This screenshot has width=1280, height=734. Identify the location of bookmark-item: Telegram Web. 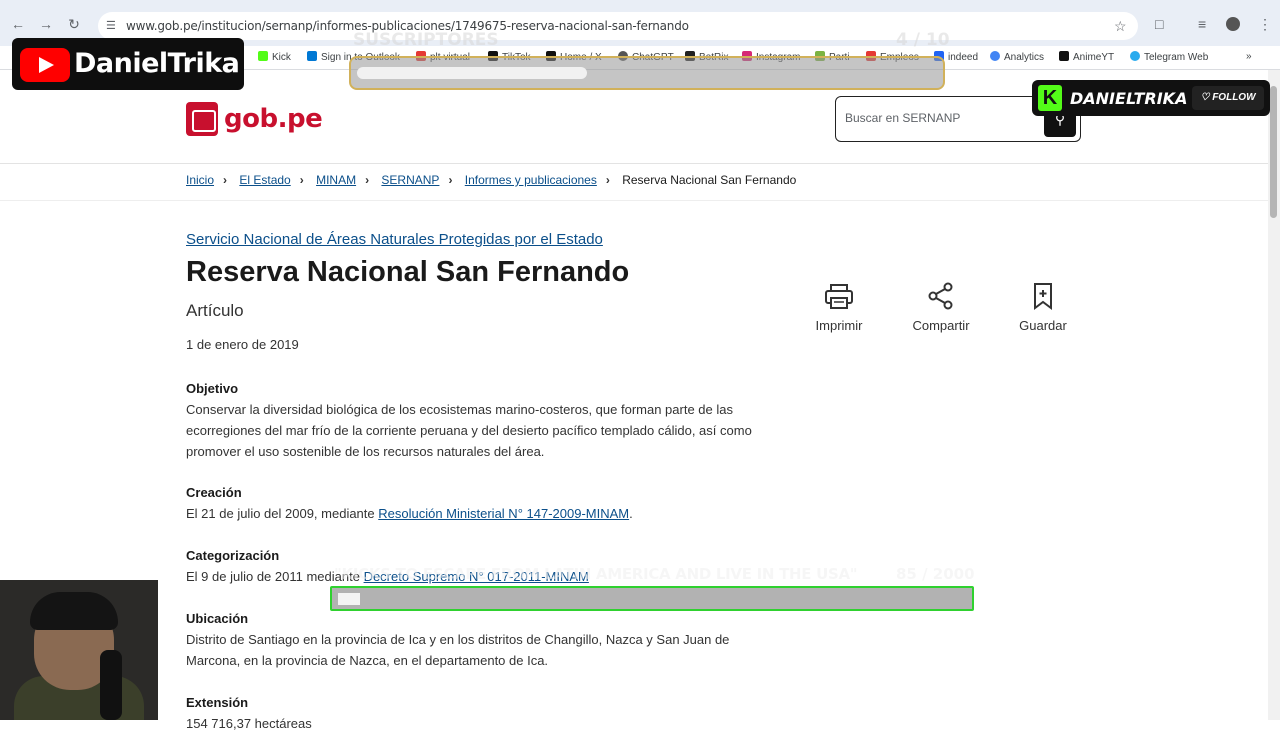
(1169, 57).